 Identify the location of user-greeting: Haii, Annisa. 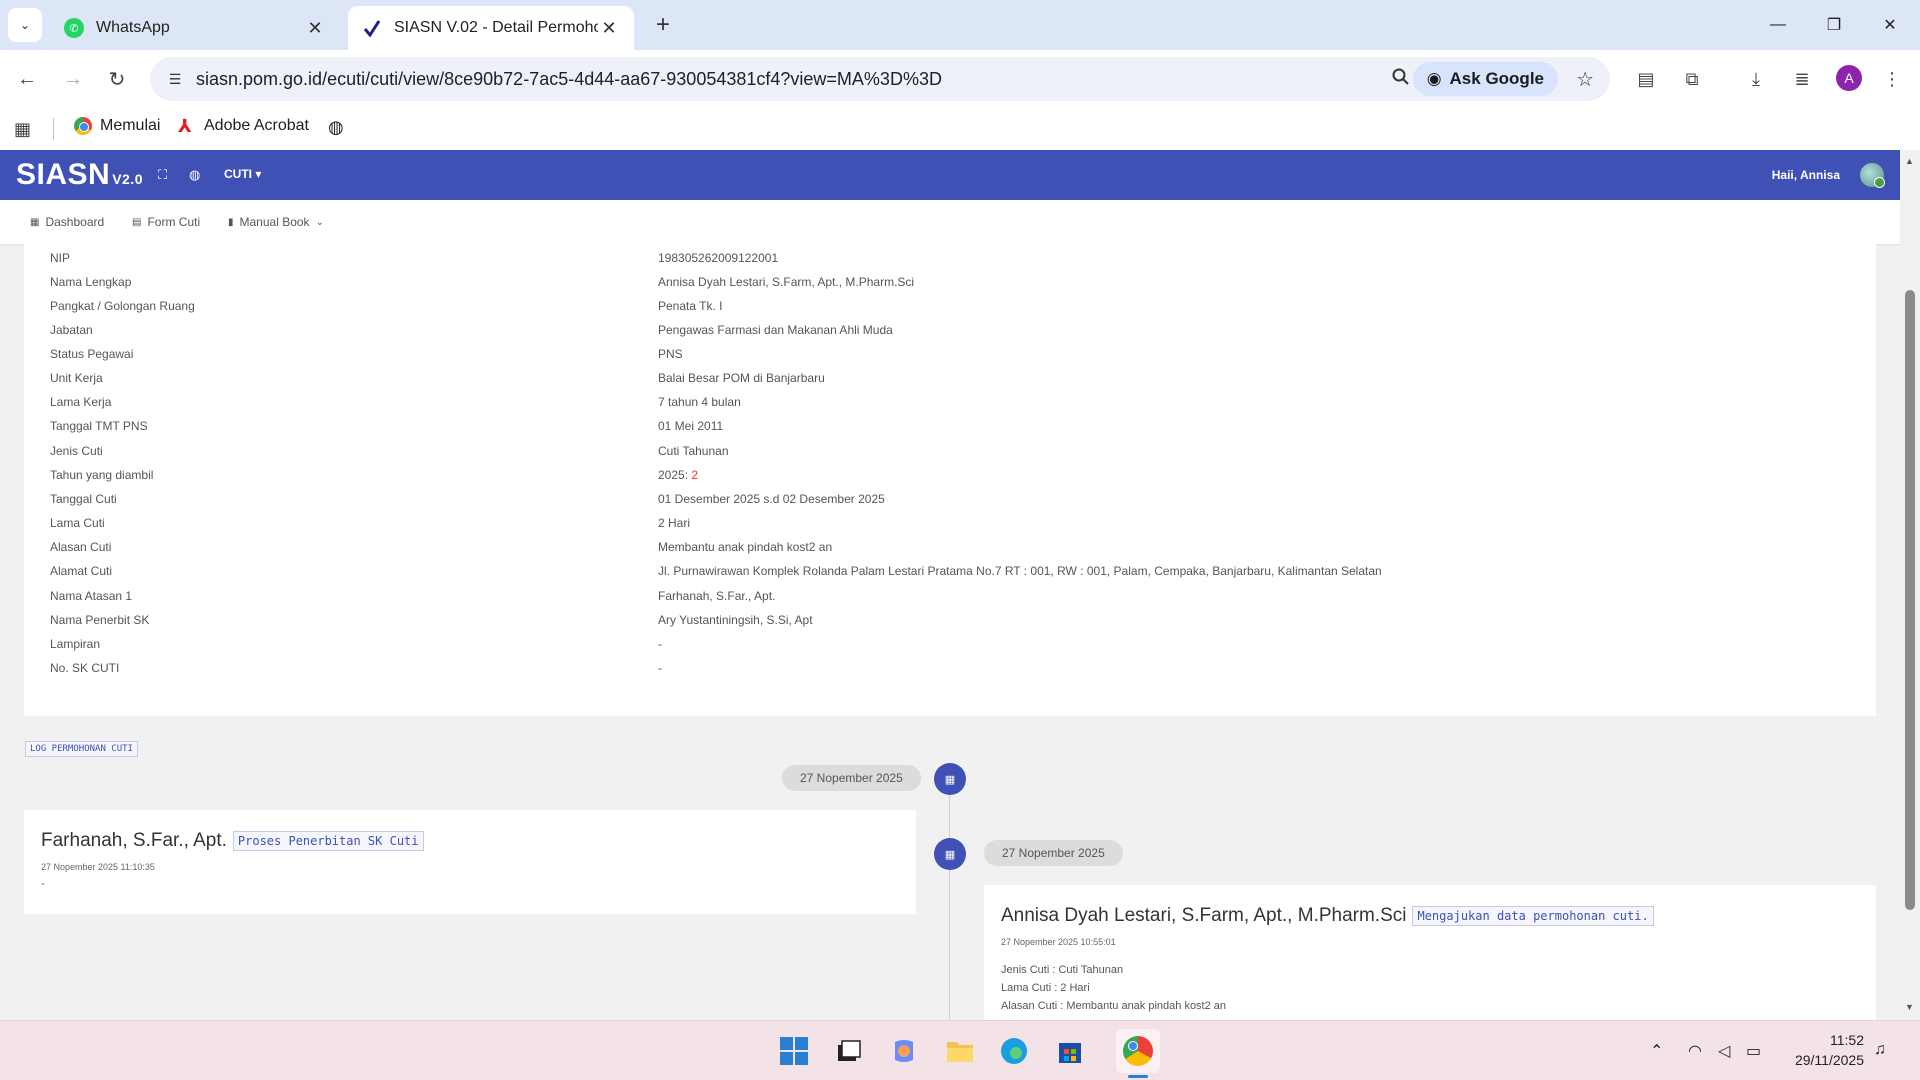
(1806, 175).